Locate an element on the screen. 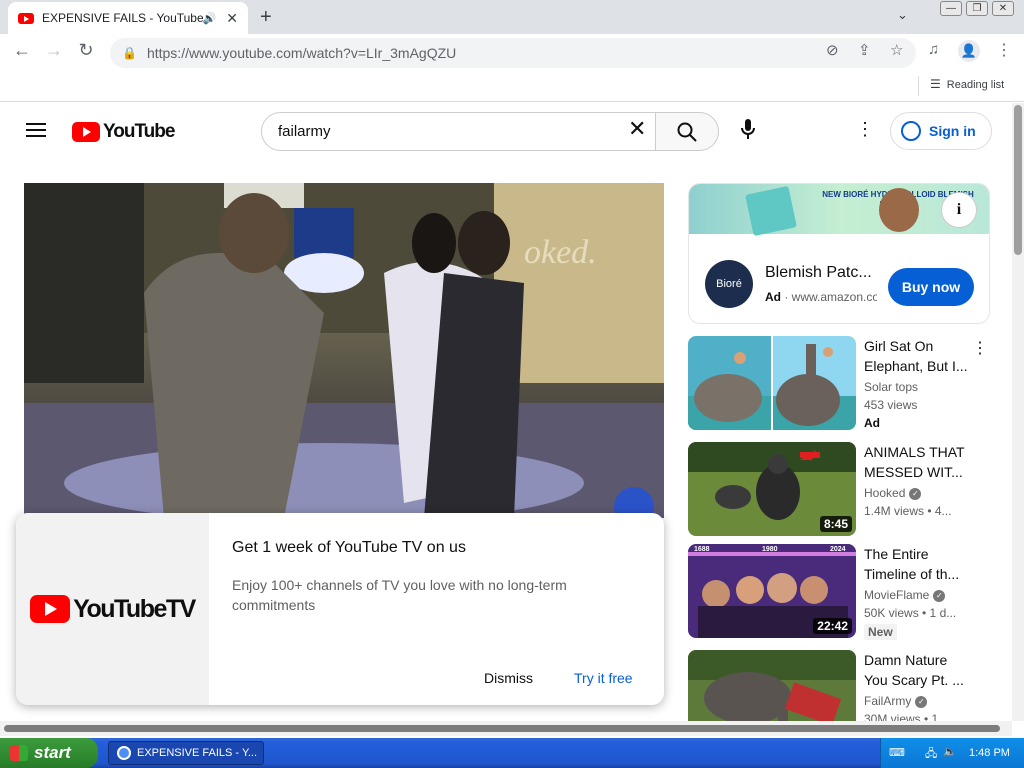  new-tab-button: + is located at coordinates (266, 17).